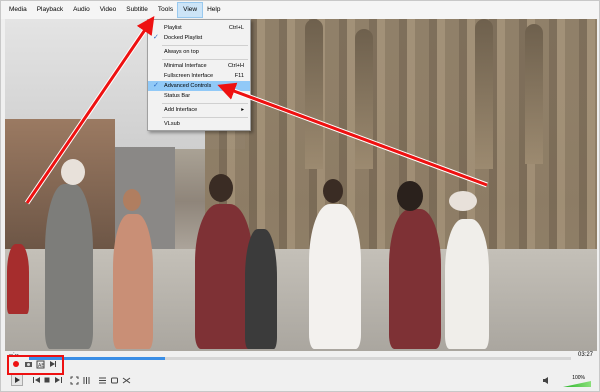  I want to click on menu-help: Help, so click(213, 10).